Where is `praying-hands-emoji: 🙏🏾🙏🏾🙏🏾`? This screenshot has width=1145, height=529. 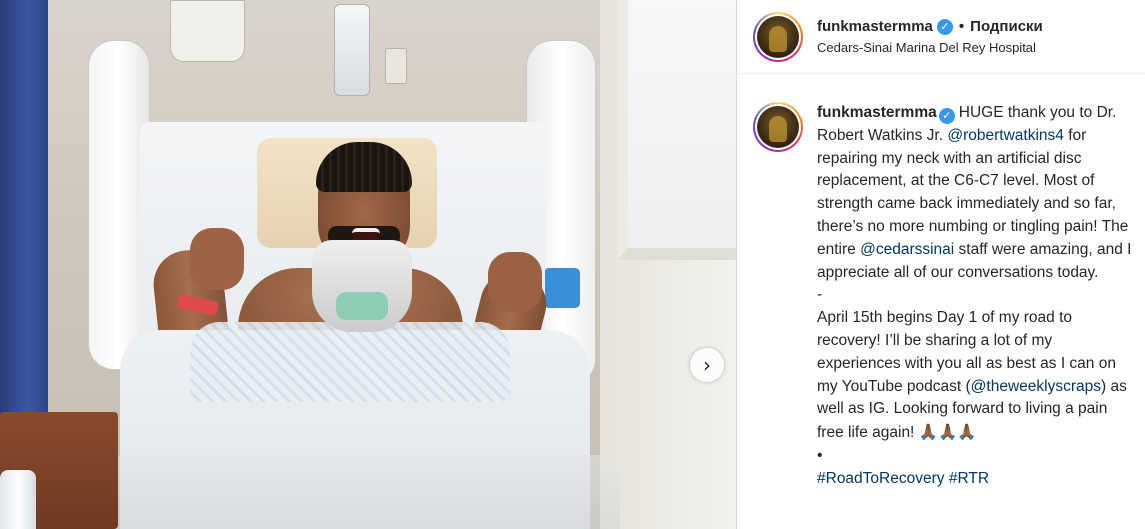
praying-hands-emoji: 🙏🏾🙏🏾🙏🏾 is located at coordinates (947, 432).